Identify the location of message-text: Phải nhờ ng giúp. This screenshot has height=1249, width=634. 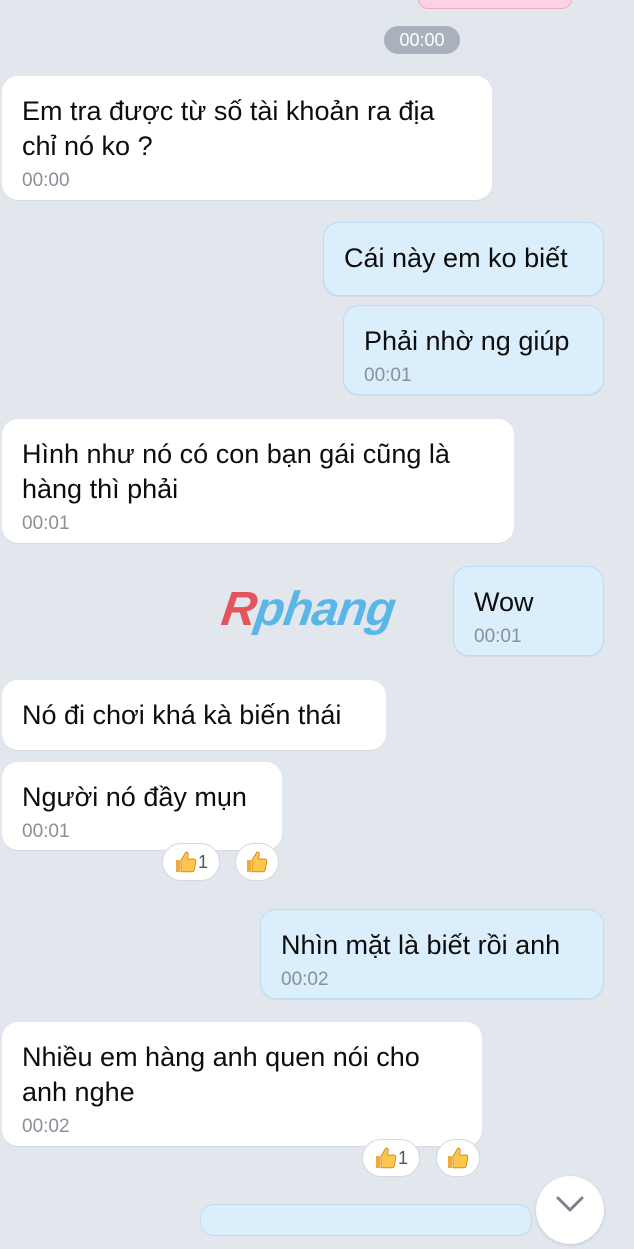
(467, 341).